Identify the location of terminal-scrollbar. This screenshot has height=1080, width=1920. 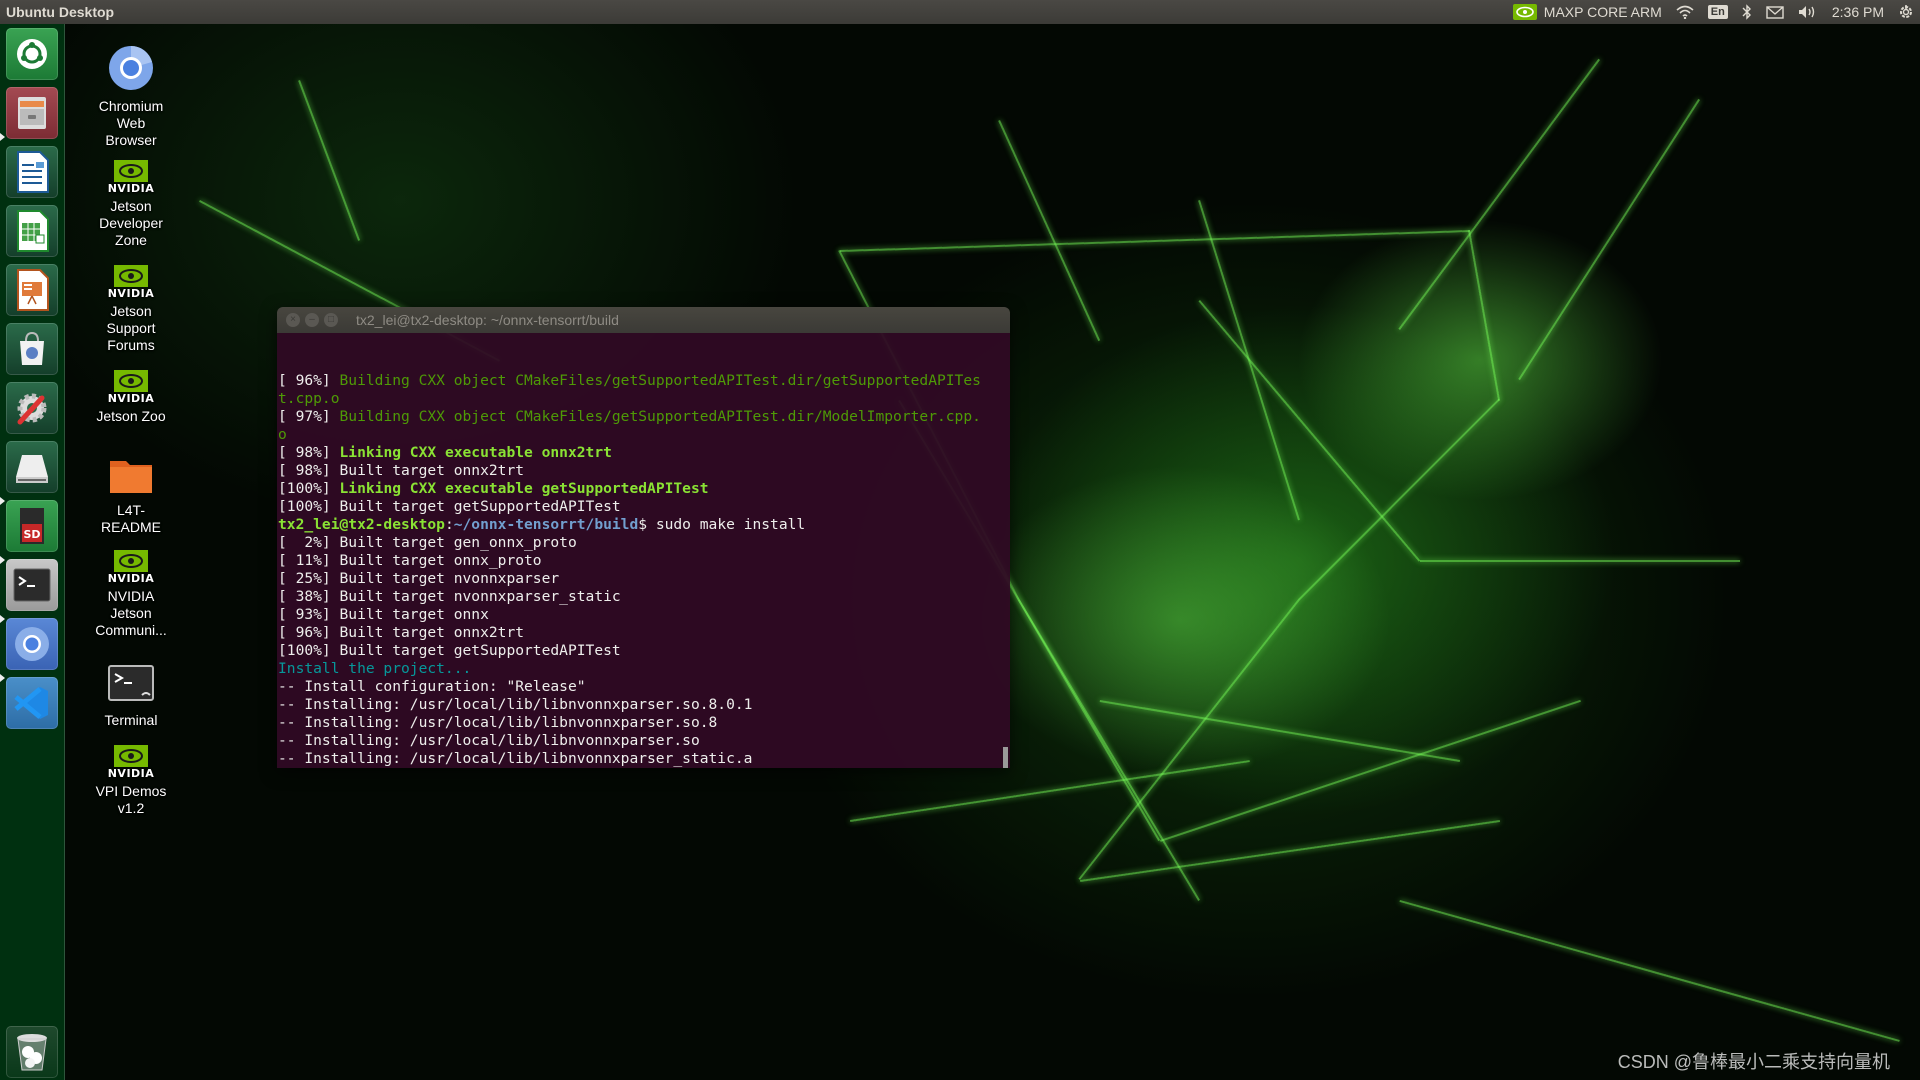
(1005, 757).